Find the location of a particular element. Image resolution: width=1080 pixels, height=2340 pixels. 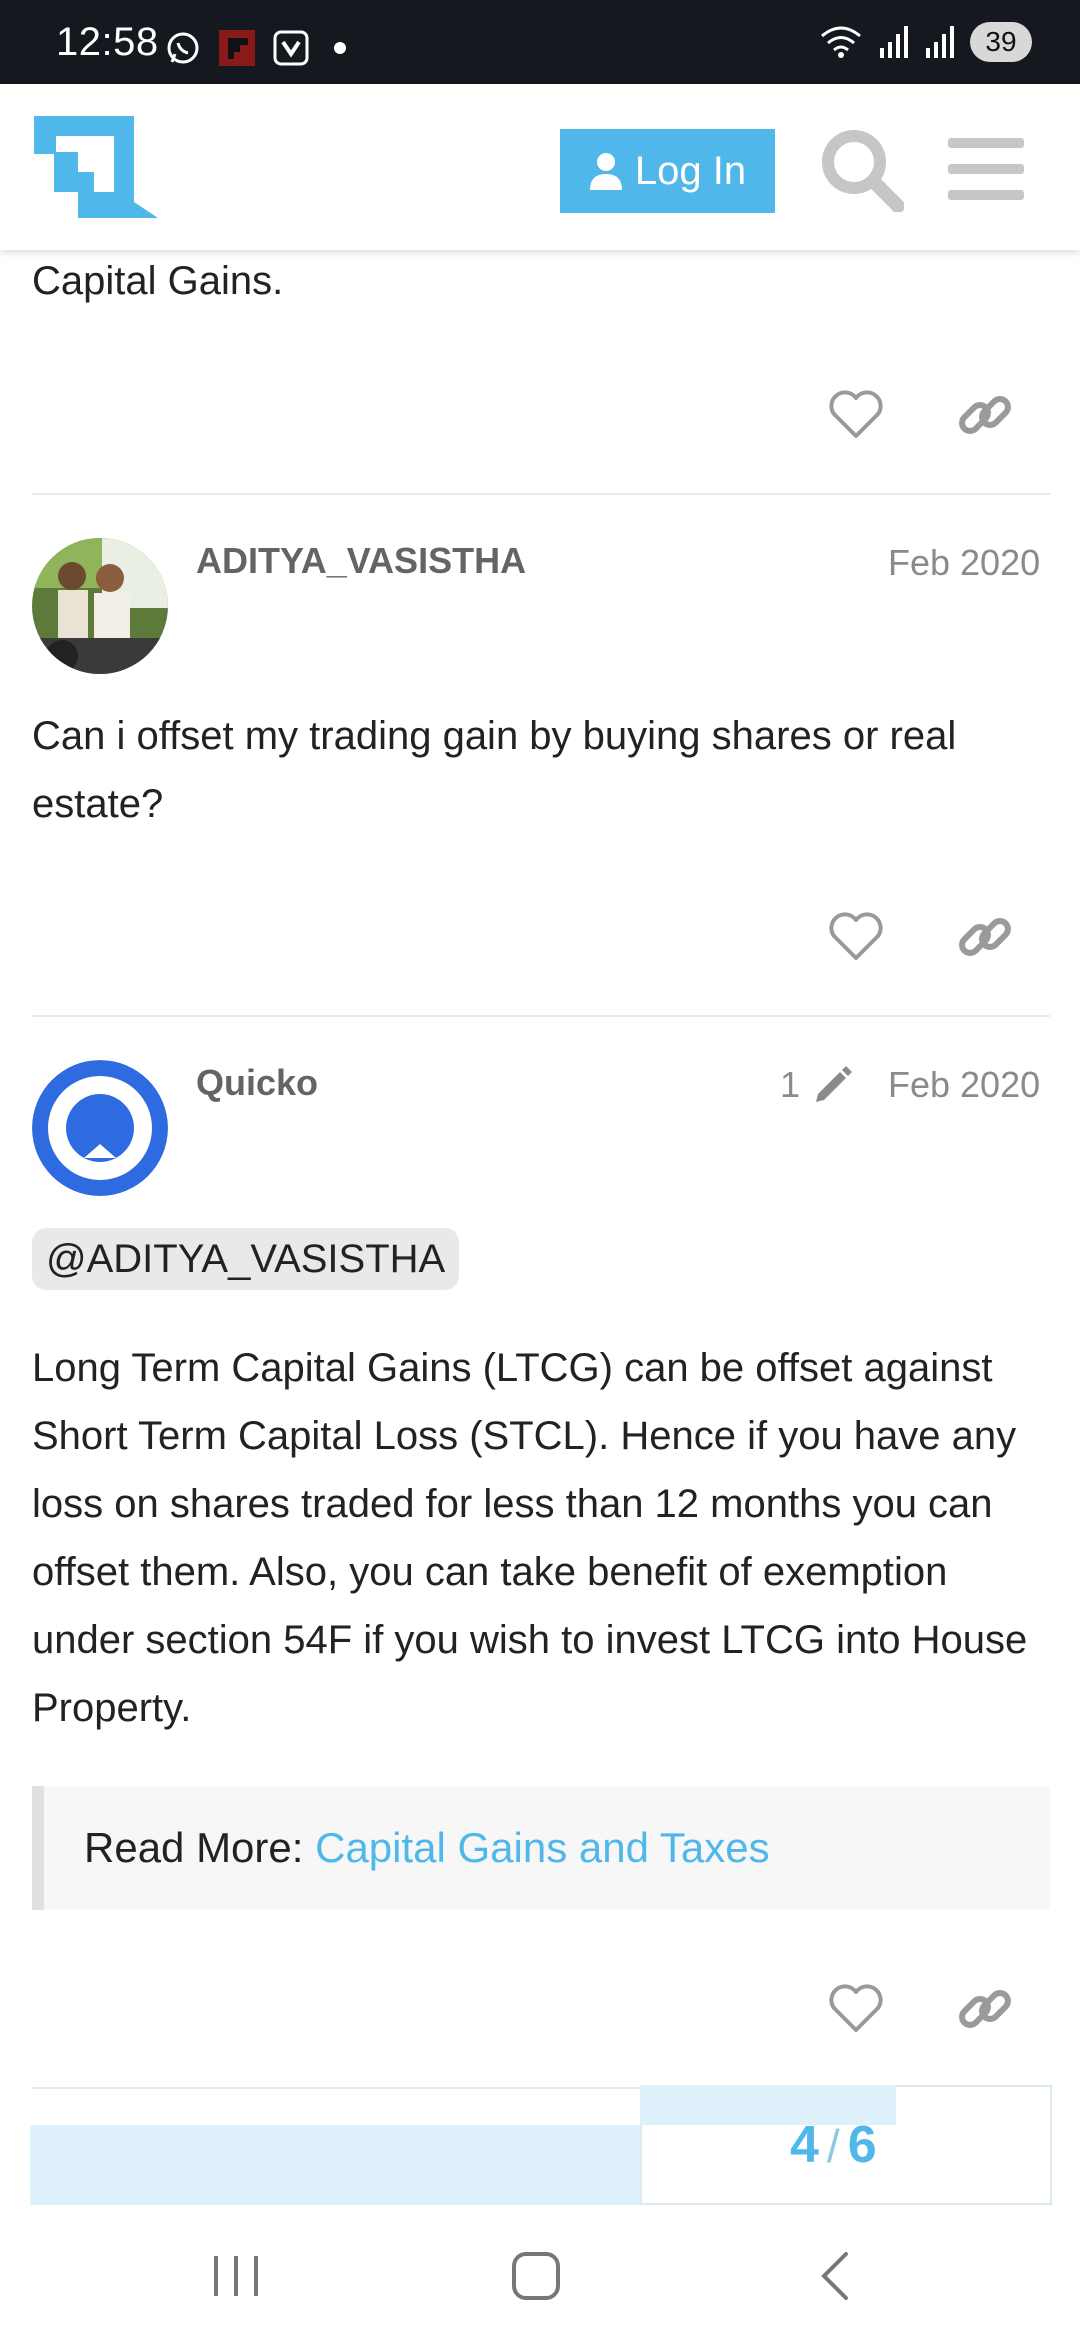

avatar-aditya is located at coordinates (100, 606).